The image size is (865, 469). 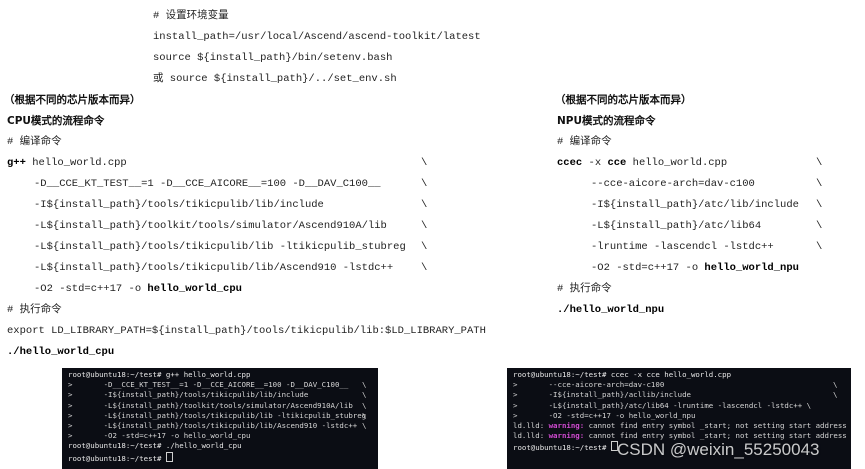 What do you see at coordinates (67, 163) in the screenshot?
I see `cpu-compile-command: g++ hello_world.cpp` at bounding box center [67, 163].